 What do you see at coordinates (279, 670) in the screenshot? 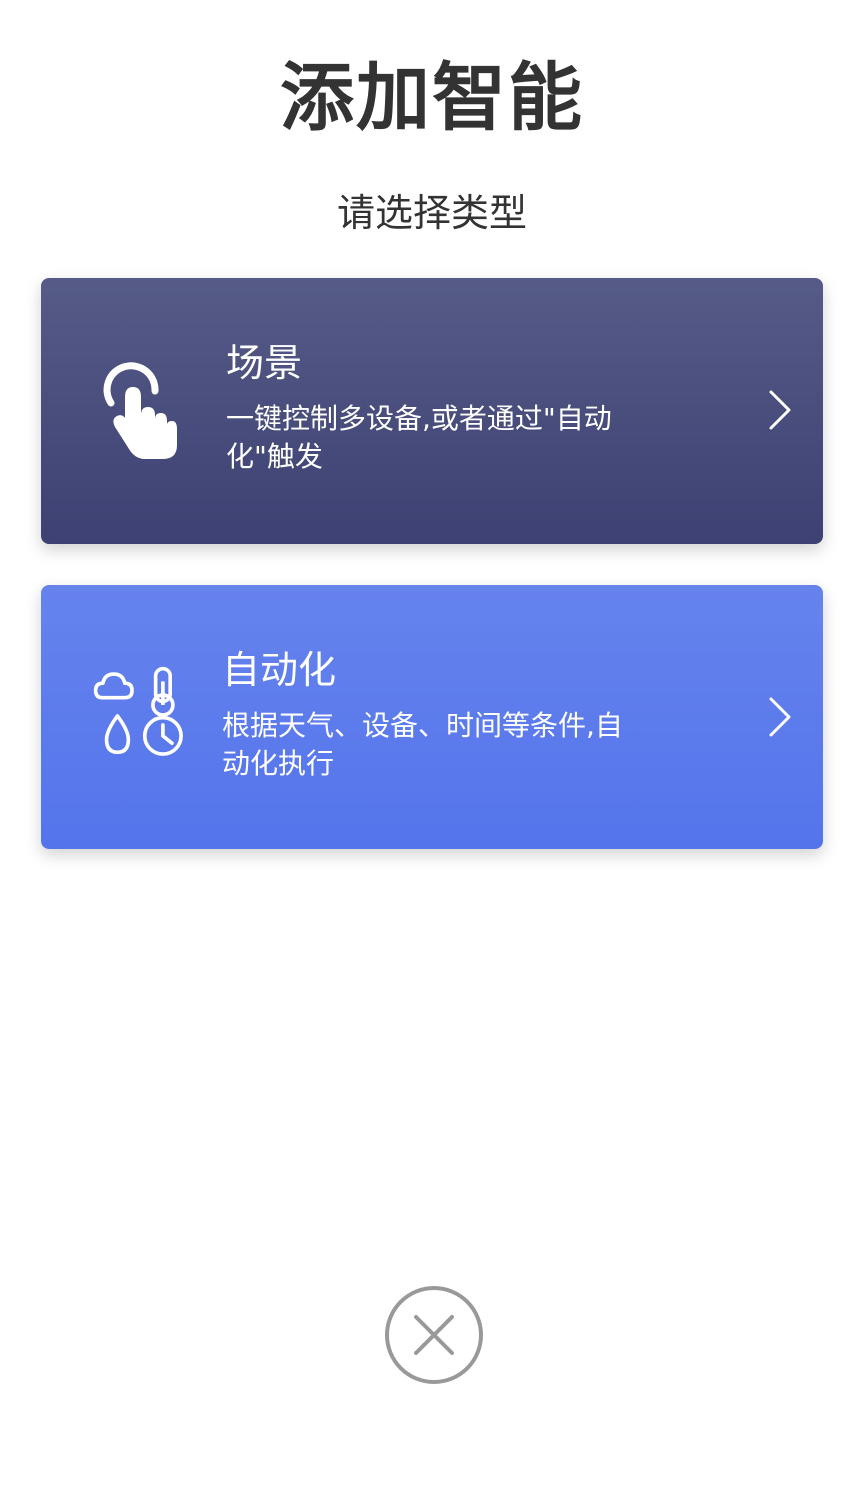
I see `automation-card-title: 自动化` at bounding box center [279, 670].